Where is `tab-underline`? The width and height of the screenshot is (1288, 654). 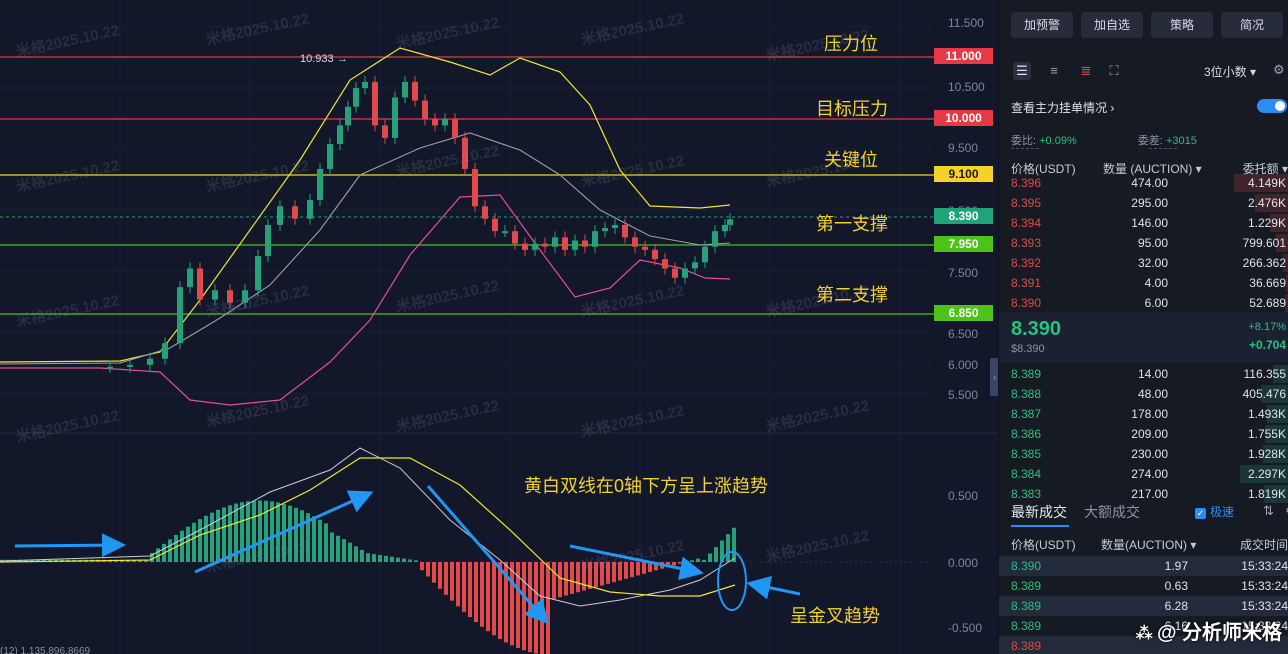 tab-underline is located at coordinates (1040, 526).